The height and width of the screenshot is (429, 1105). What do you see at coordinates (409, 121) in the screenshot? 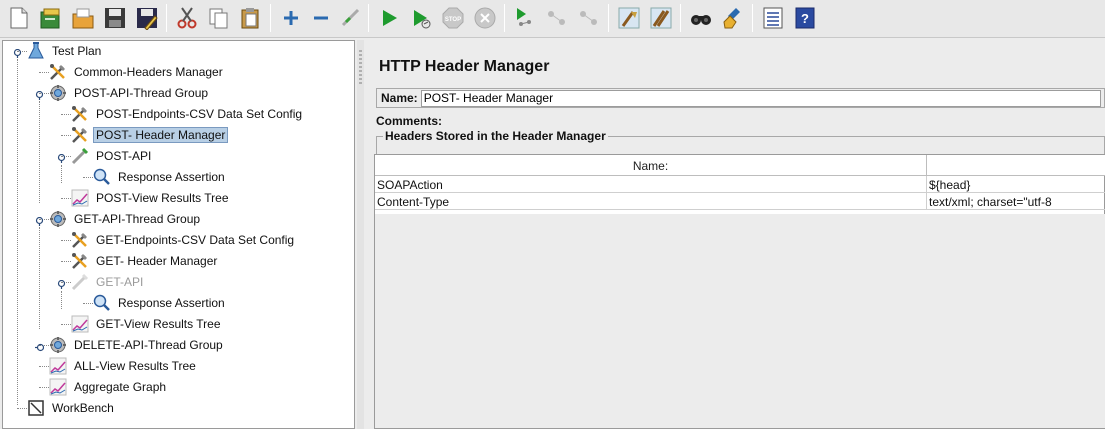
I see `comments-label: Comments:` at bounding box center [409, 121].